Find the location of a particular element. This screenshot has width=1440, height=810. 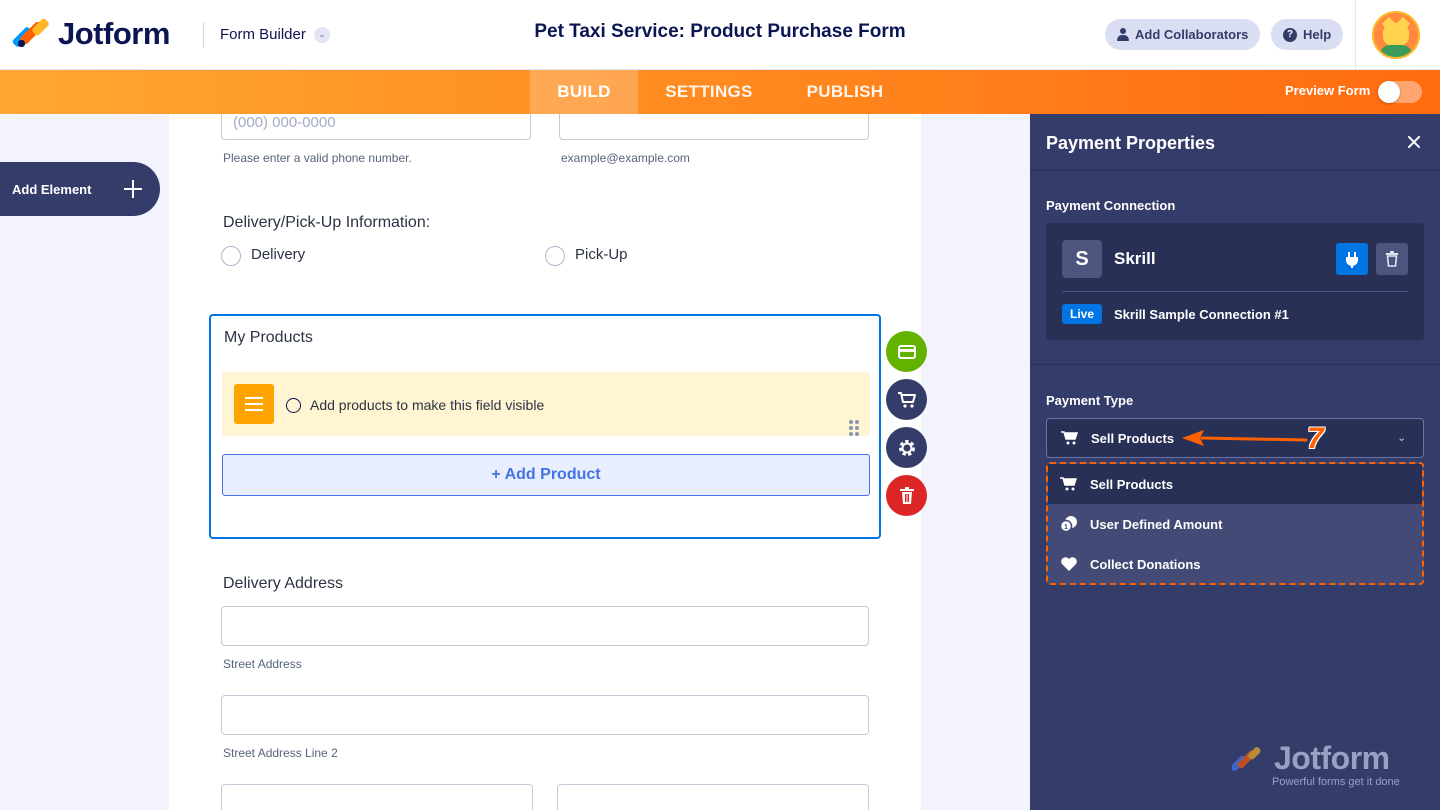

field-settings-button is located at coordinates (906, 447).